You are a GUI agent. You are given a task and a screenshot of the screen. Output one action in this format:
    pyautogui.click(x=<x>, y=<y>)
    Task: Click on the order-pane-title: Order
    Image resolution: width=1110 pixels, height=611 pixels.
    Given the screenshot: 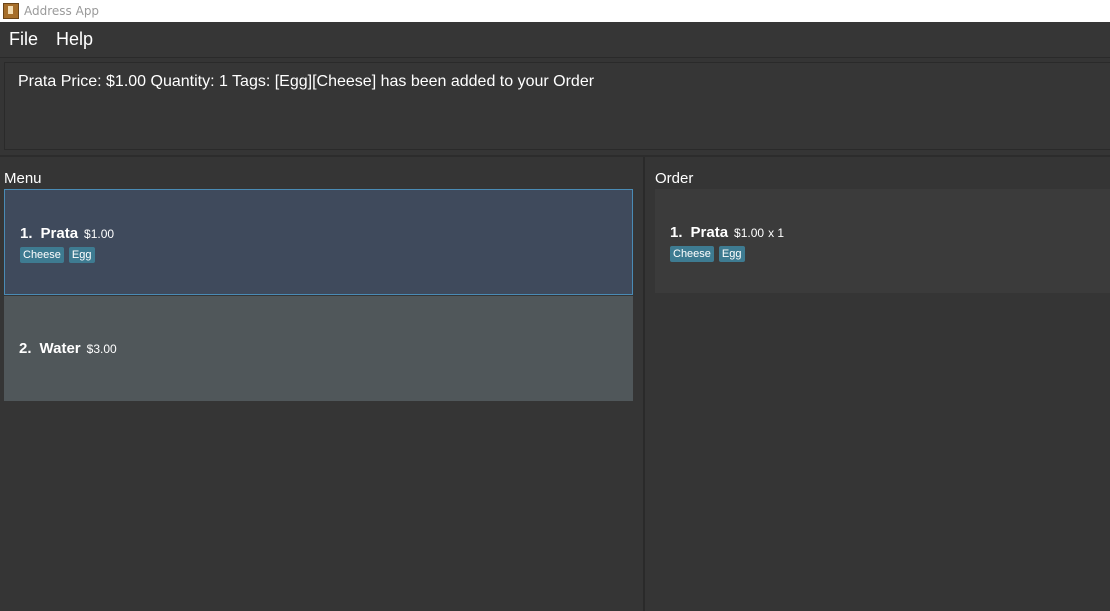 What is the action you would take?
    pyautogui.click(x=674, y=178)
    